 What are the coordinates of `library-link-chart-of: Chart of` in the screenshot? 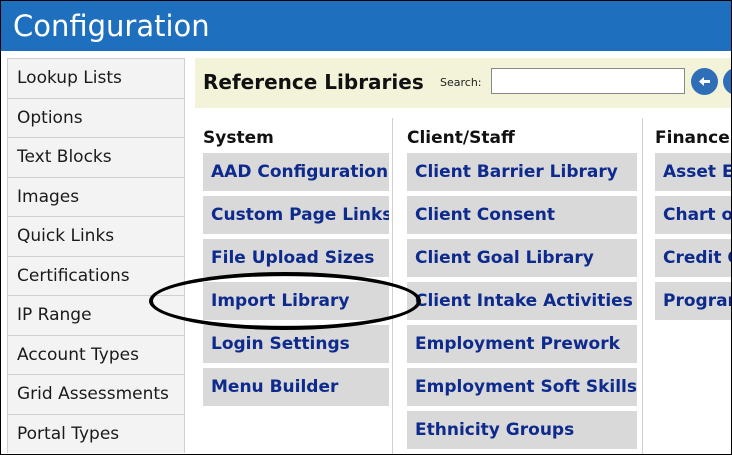 It's located at (693, 215).